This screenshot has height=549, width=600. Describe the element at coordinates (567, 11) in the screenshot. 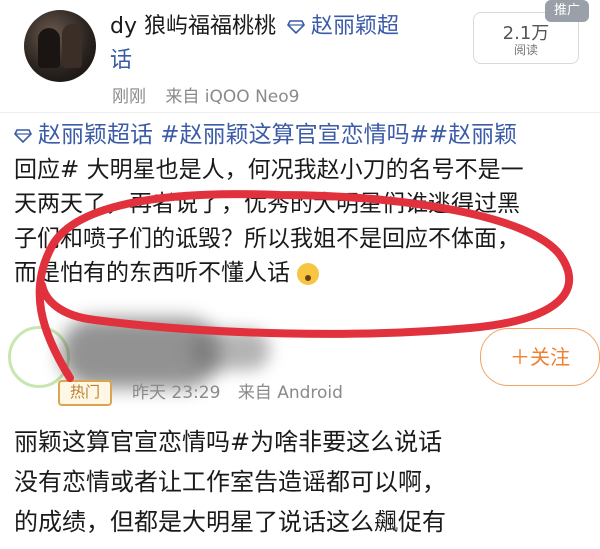

I see `ad-badge: 推广` at that location.